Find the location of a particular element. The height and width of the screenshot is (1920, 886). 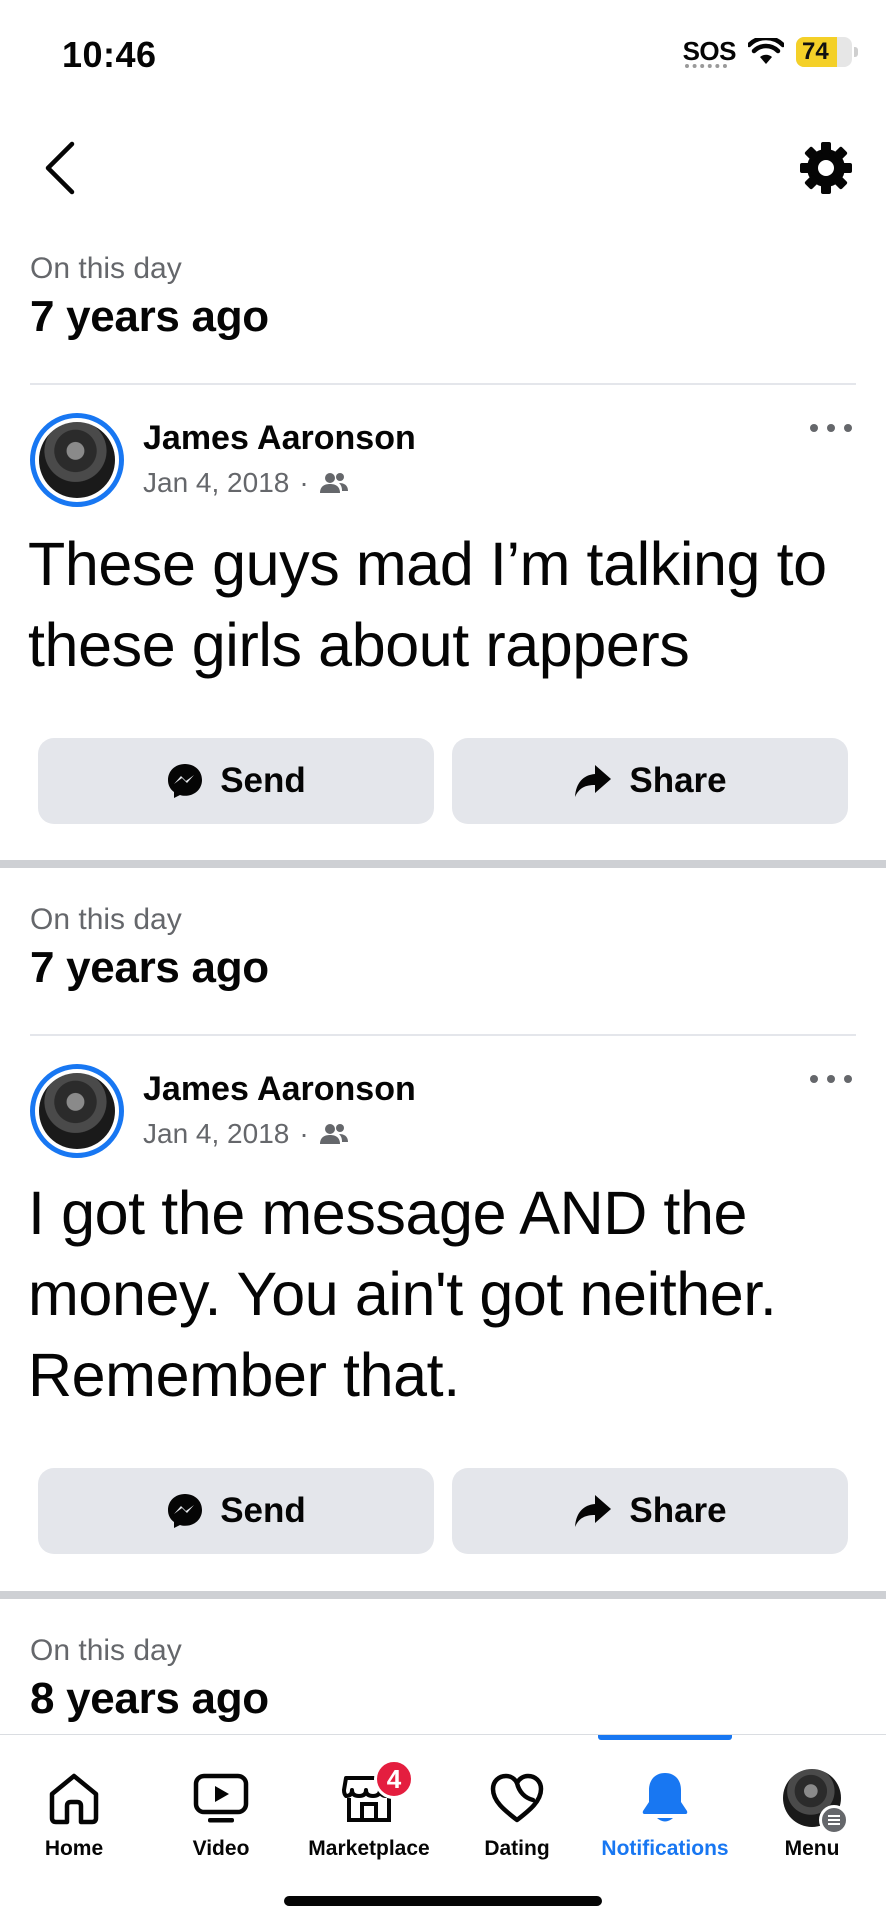

tab-label: Video is located at coordinates (221, 1848).